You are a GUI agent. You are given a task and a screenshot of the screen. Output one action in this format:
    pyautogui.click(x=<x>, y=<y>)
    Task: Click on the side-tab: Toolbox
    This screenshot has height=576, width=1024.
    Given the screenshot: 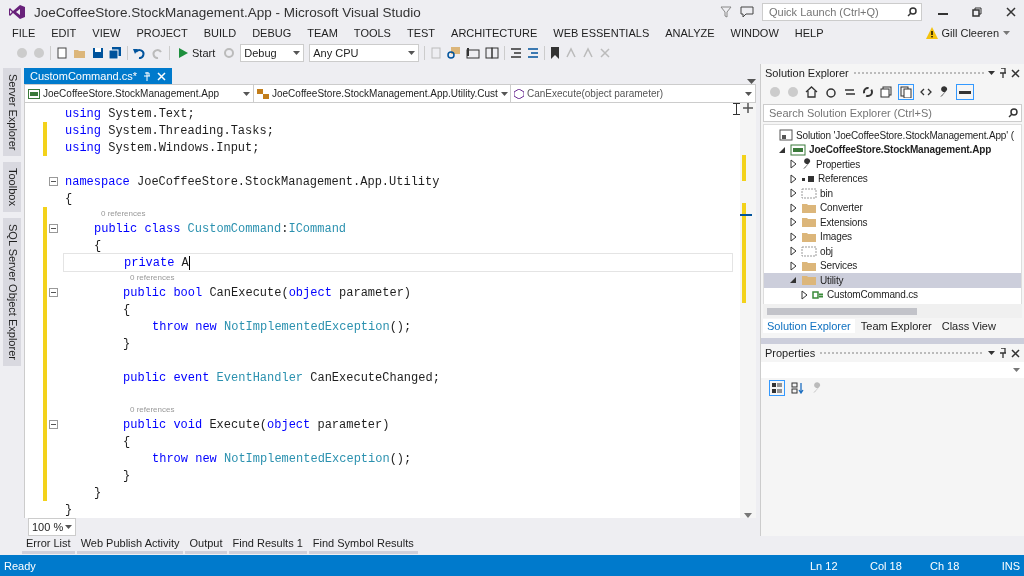 What is the action you would take?
    pyautogui.click(x=12, y=187)
    